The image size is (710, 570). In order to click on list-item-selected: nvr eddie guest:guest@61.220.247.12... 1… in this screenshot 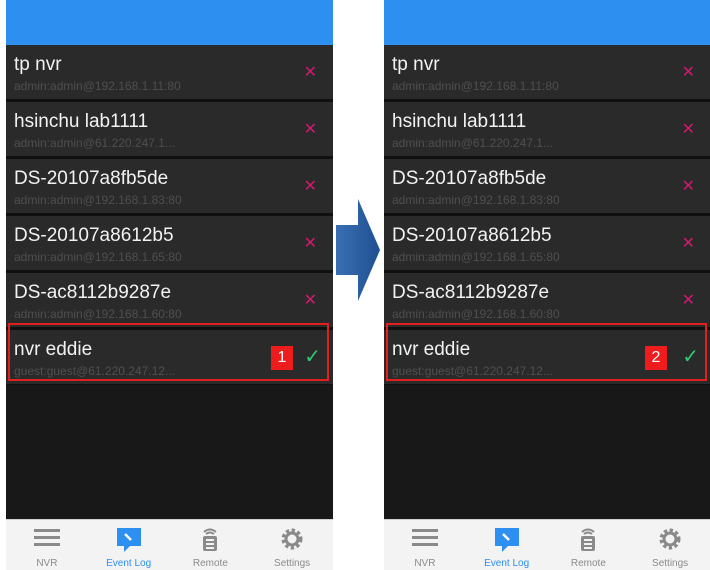, I will do `click(169, 358)`.